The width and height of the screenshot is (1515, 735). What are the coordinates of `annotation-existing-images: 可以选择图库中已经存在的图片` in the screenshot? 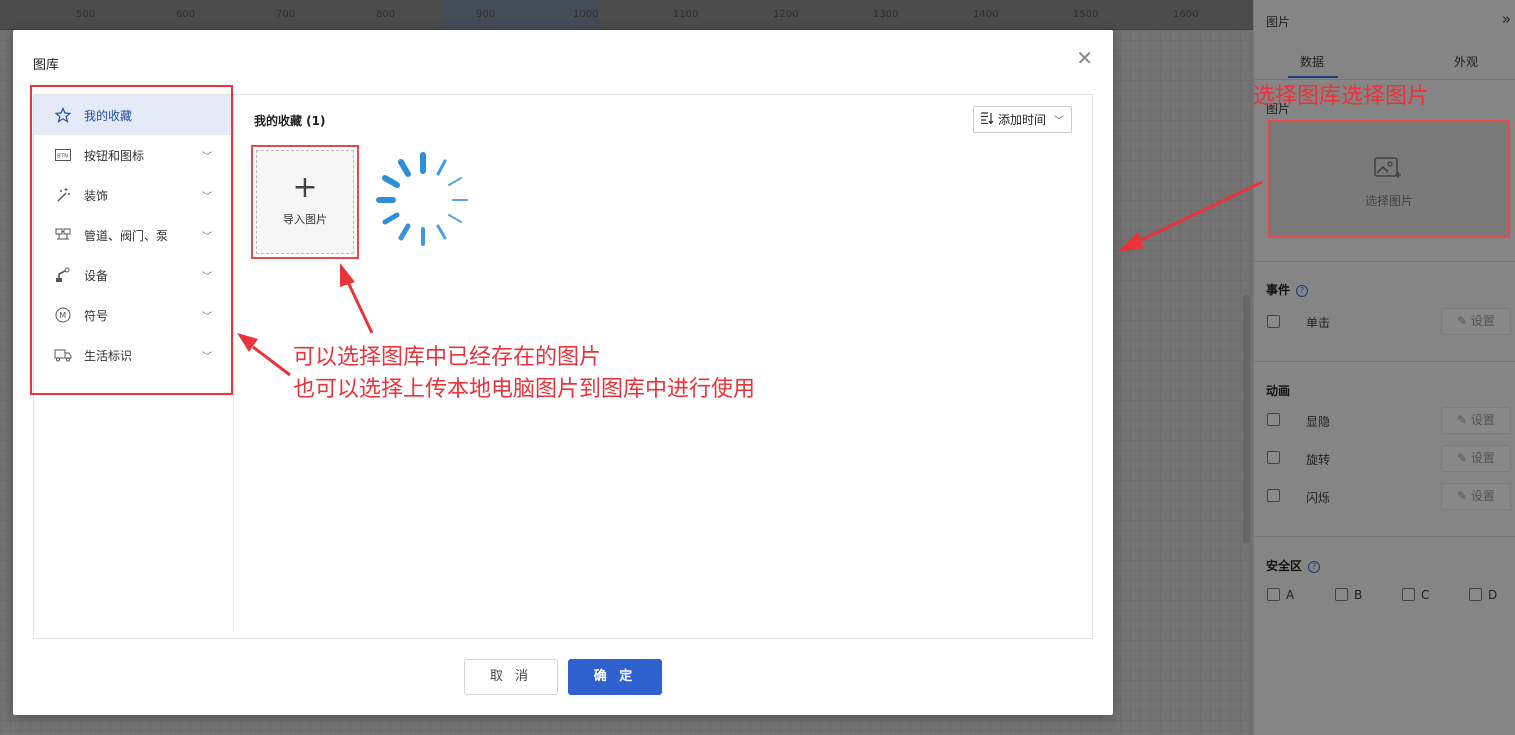 It's located at (447, 357).